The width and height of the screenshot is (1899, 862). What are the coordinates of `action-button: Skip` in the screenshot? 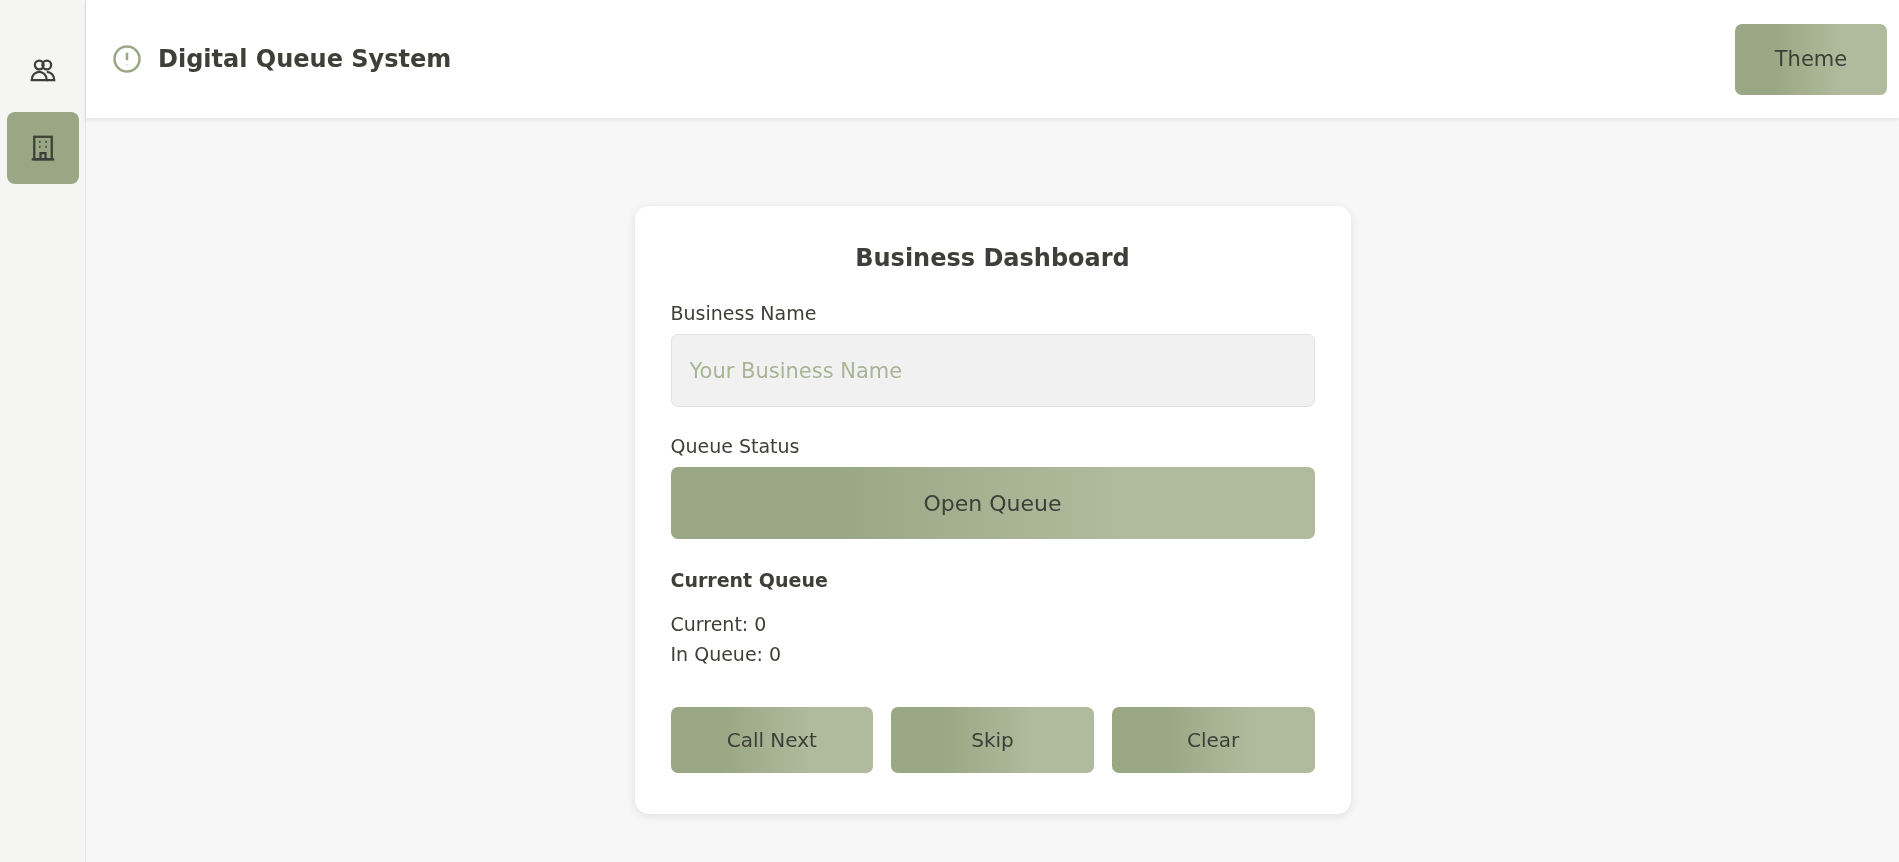 It's located at (992, 740).